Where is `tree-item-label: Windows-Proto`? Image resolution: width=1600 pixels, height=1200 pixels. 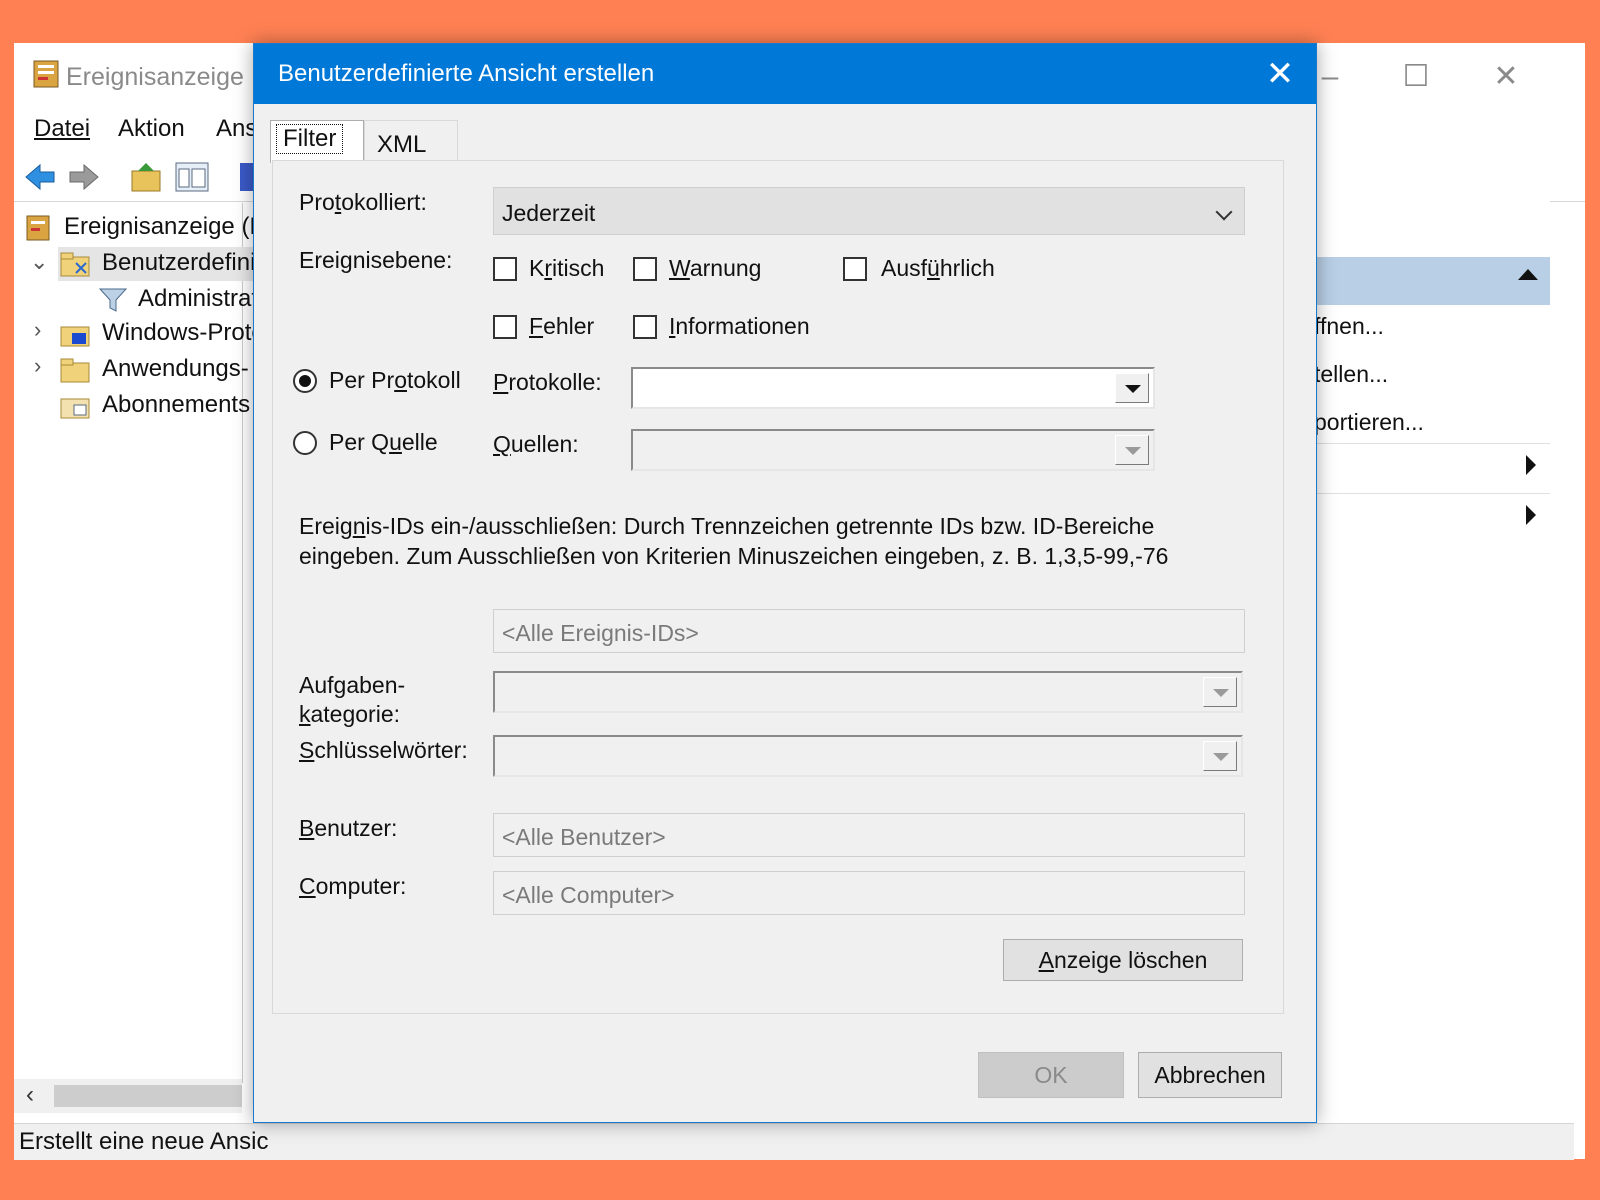 tree-item-label: Windows-Proto is located at coordinates (180, 332).